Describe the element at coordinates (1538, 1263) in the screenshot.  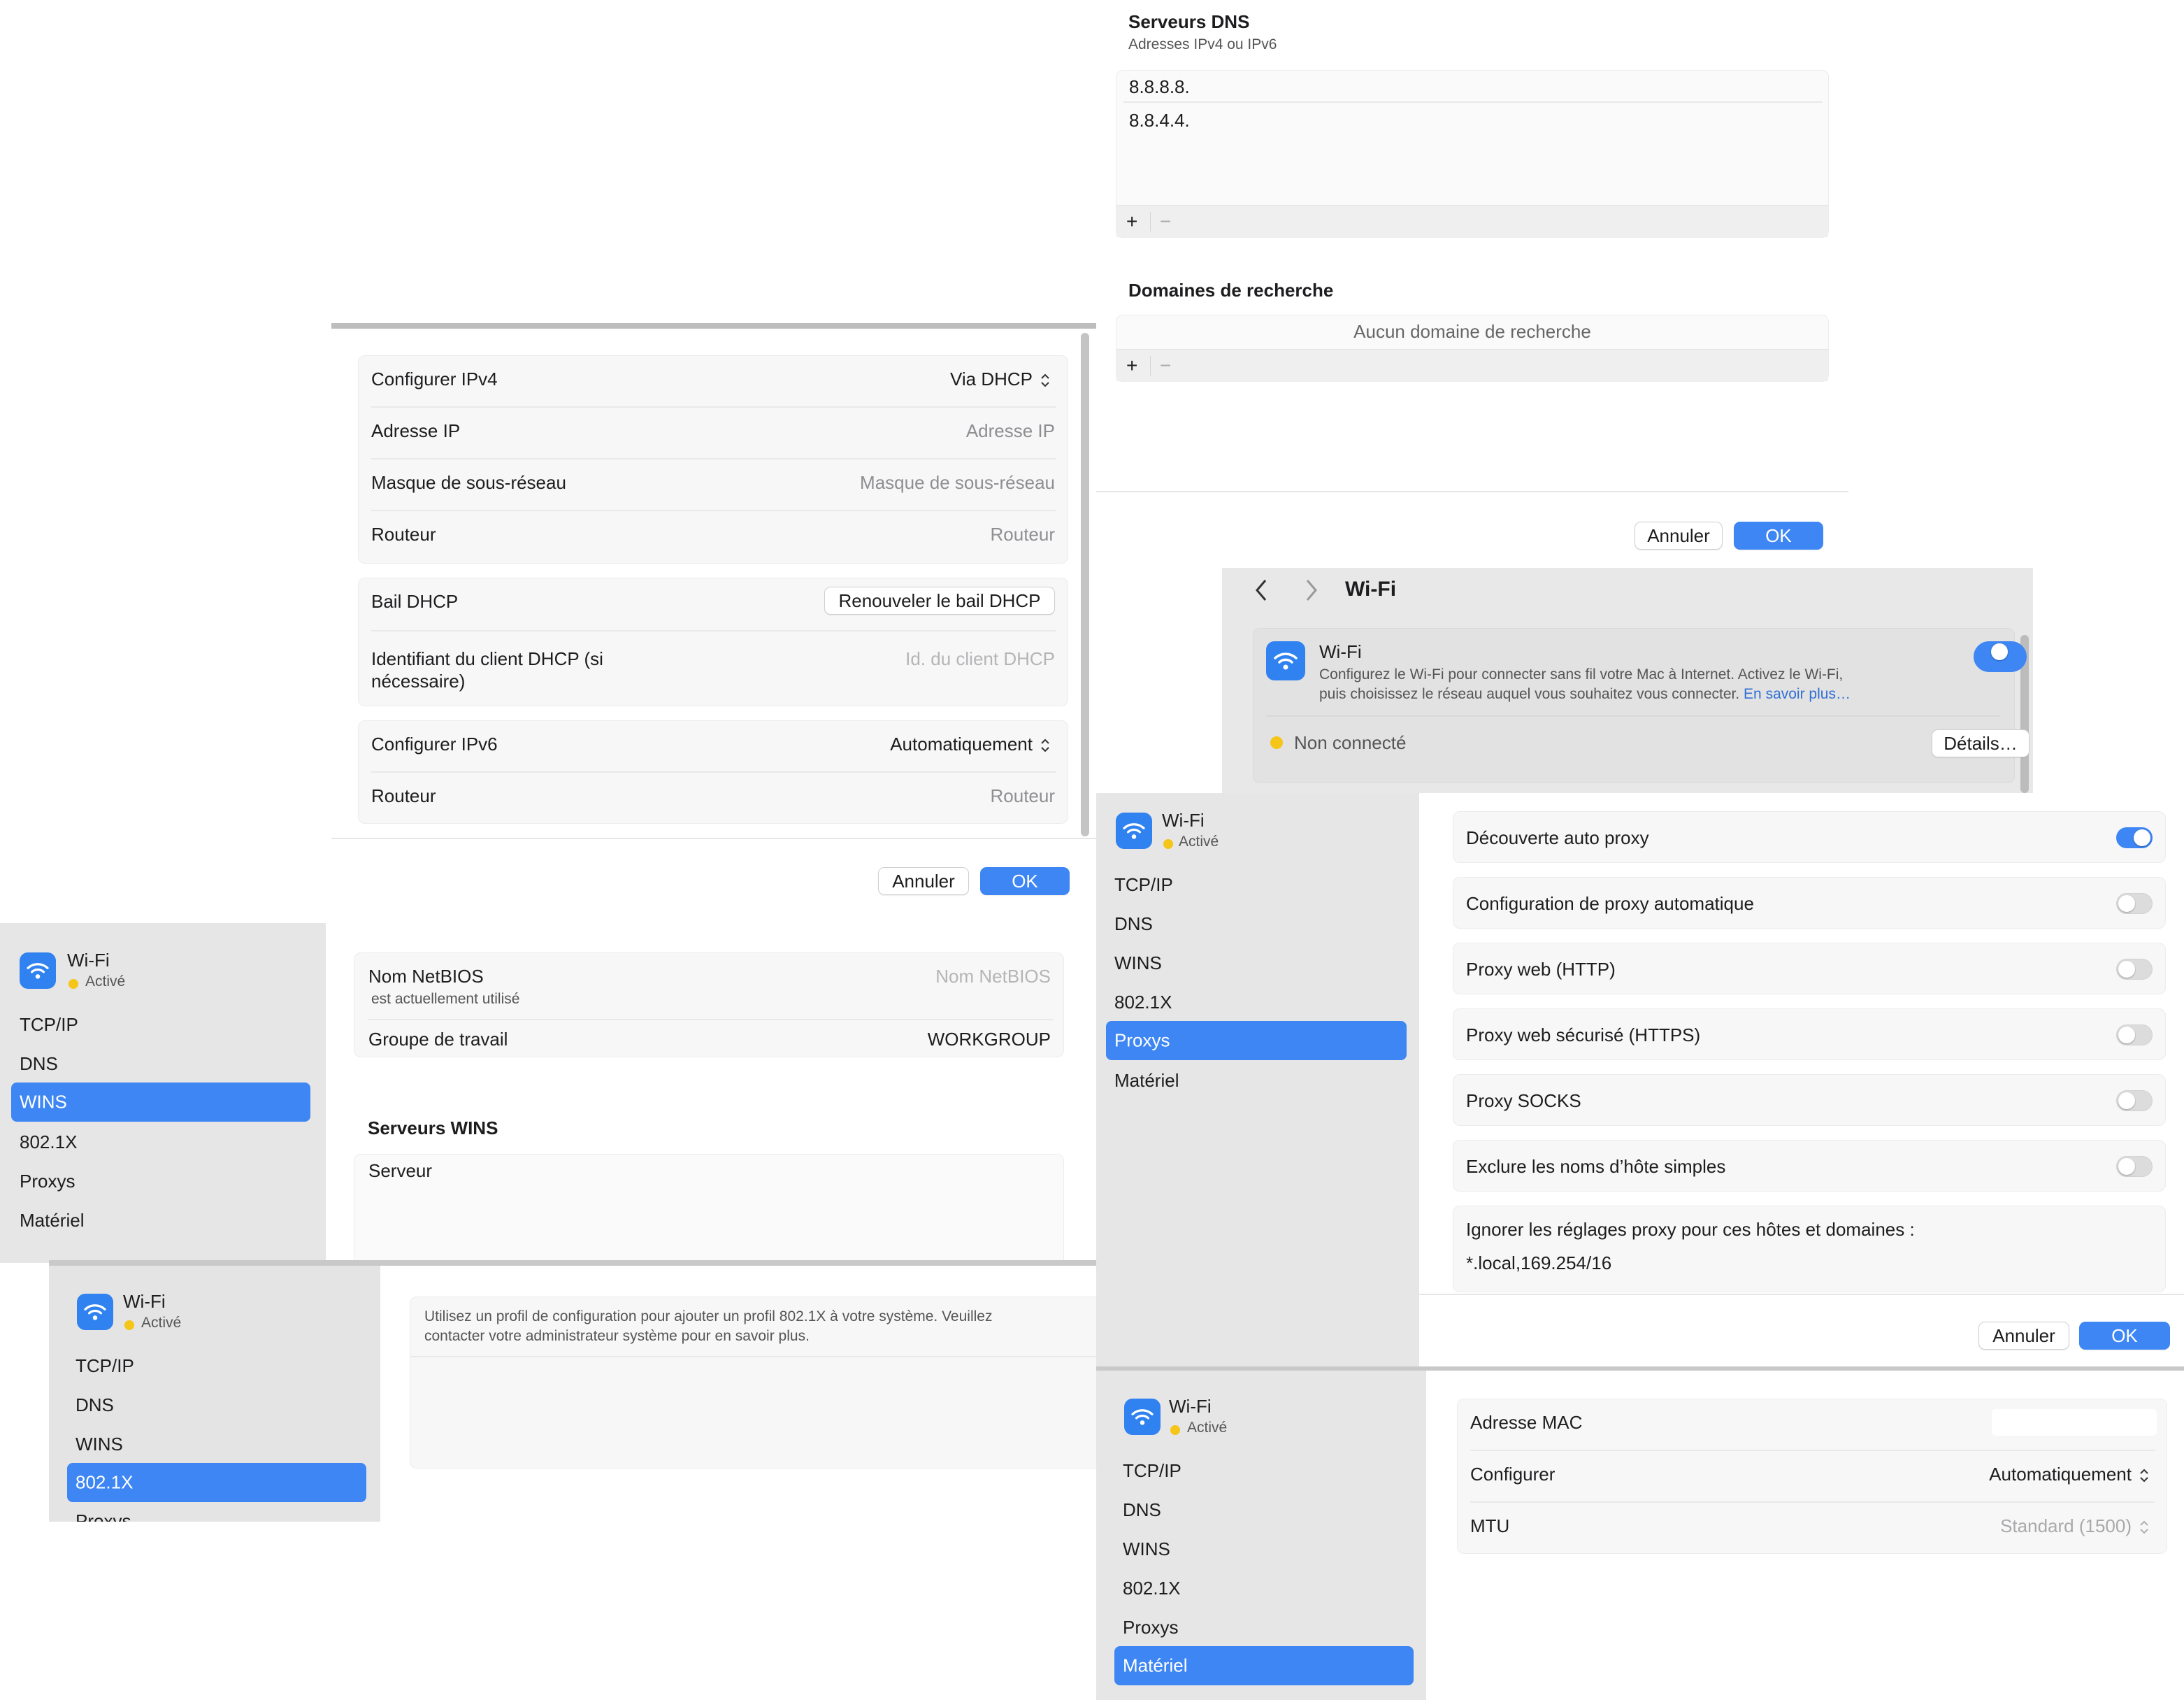
I see `proxy-bypass-field: *.local,169.254/16` at that location.